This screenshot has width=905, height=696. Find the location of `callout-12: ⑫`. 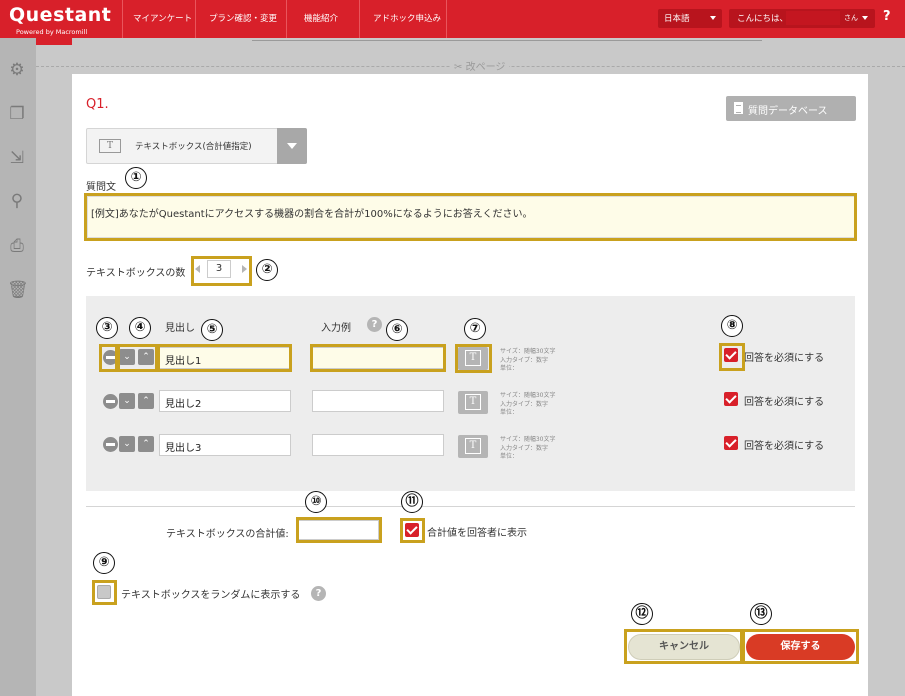

callout-12: ⑫ is located at coordinates (642, 614).